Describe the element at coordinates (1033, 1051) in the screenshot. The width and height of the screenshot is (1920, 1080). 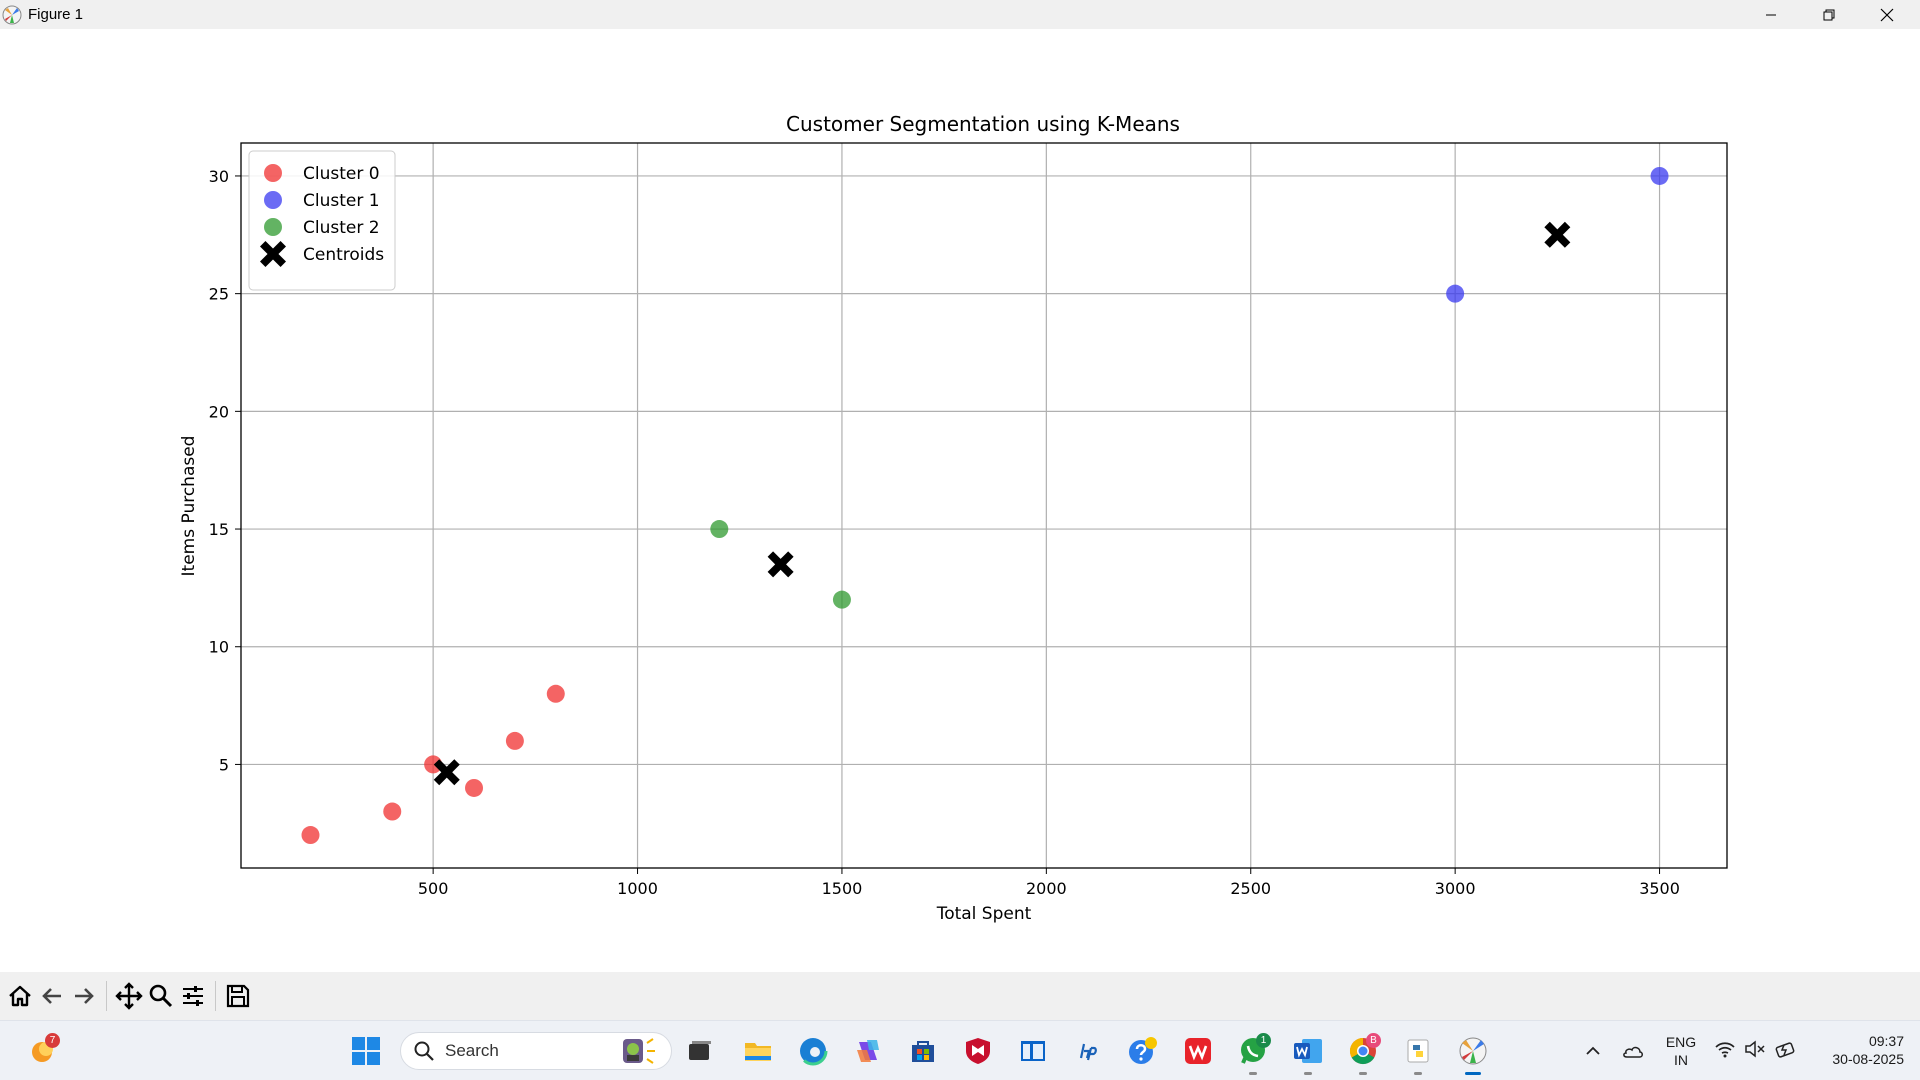
I see `taskbar-app-window` at that location.